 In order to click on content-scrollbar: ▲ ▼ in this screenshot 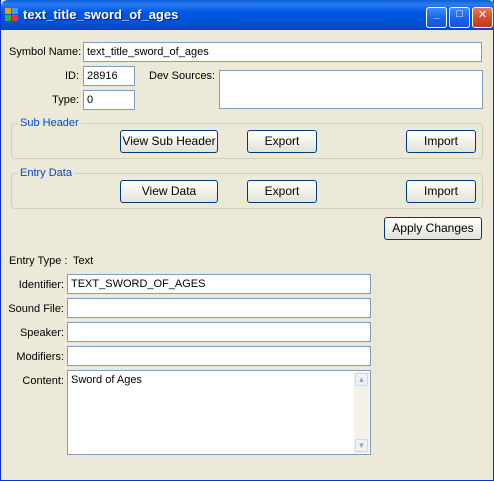, I will do `click(361, 412)`.